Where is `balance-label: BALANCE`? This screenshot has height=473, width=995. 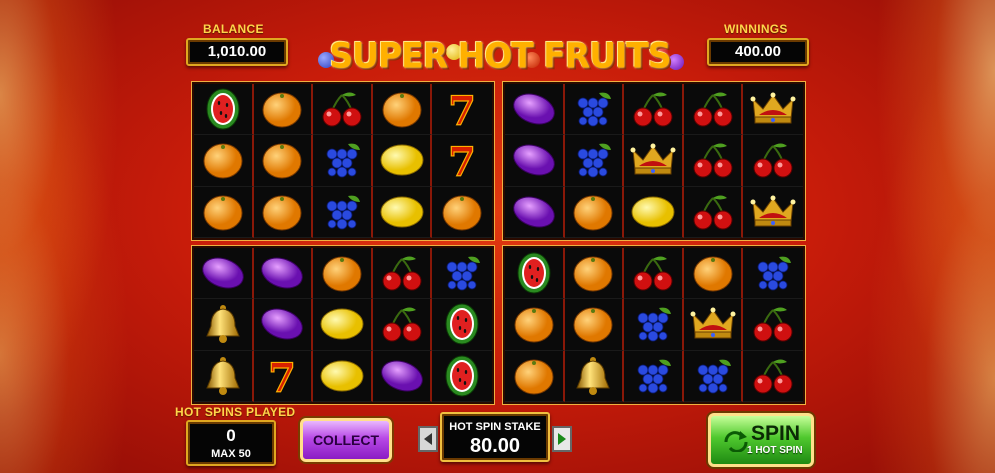
balance-label: BALANCE is located at coordinates (233, 29).